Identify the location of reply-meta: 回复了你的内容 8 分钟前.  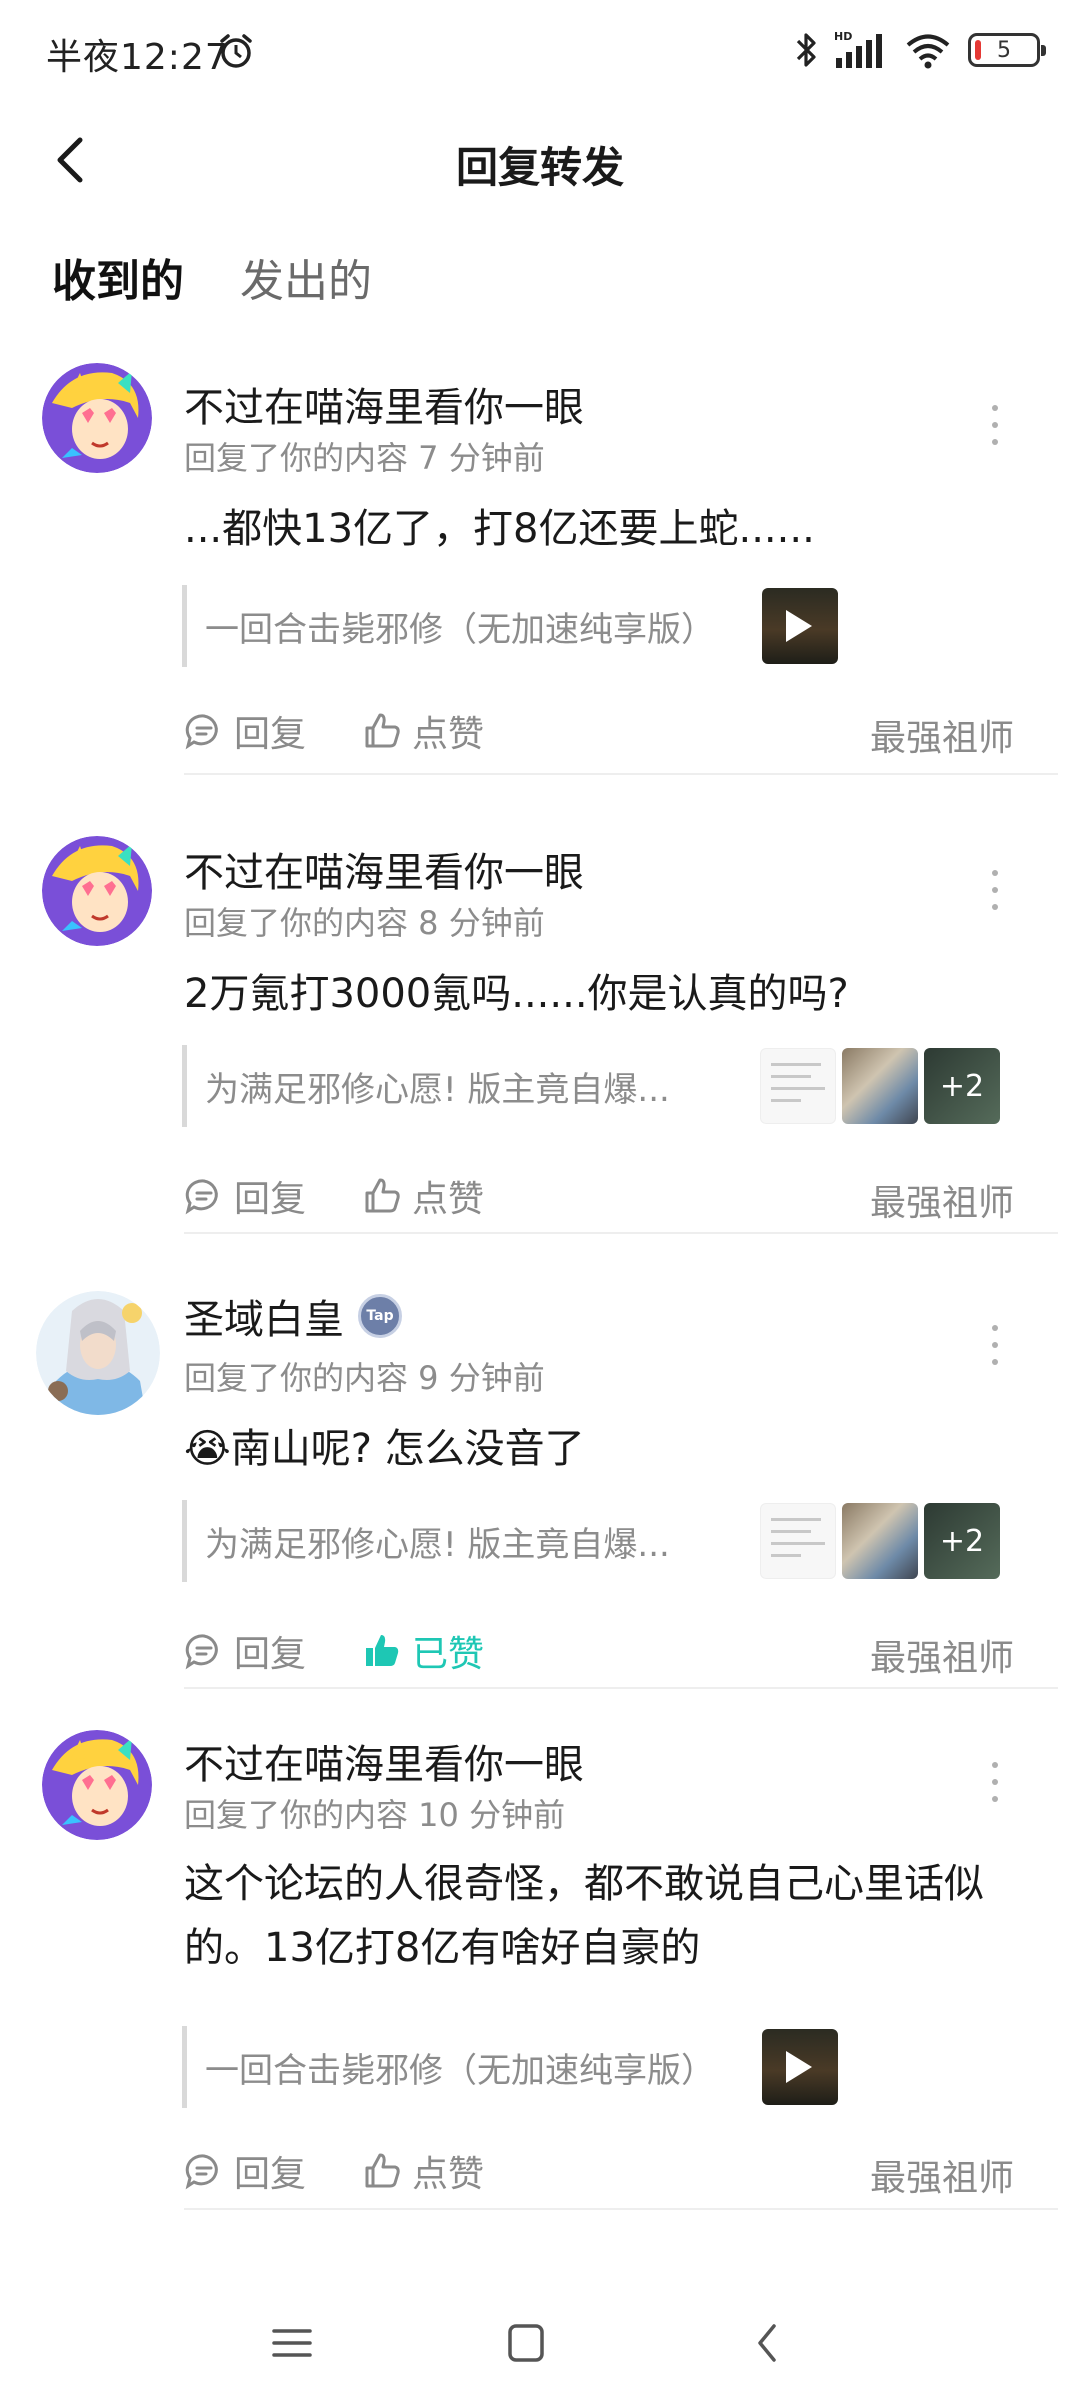
(364, 923).